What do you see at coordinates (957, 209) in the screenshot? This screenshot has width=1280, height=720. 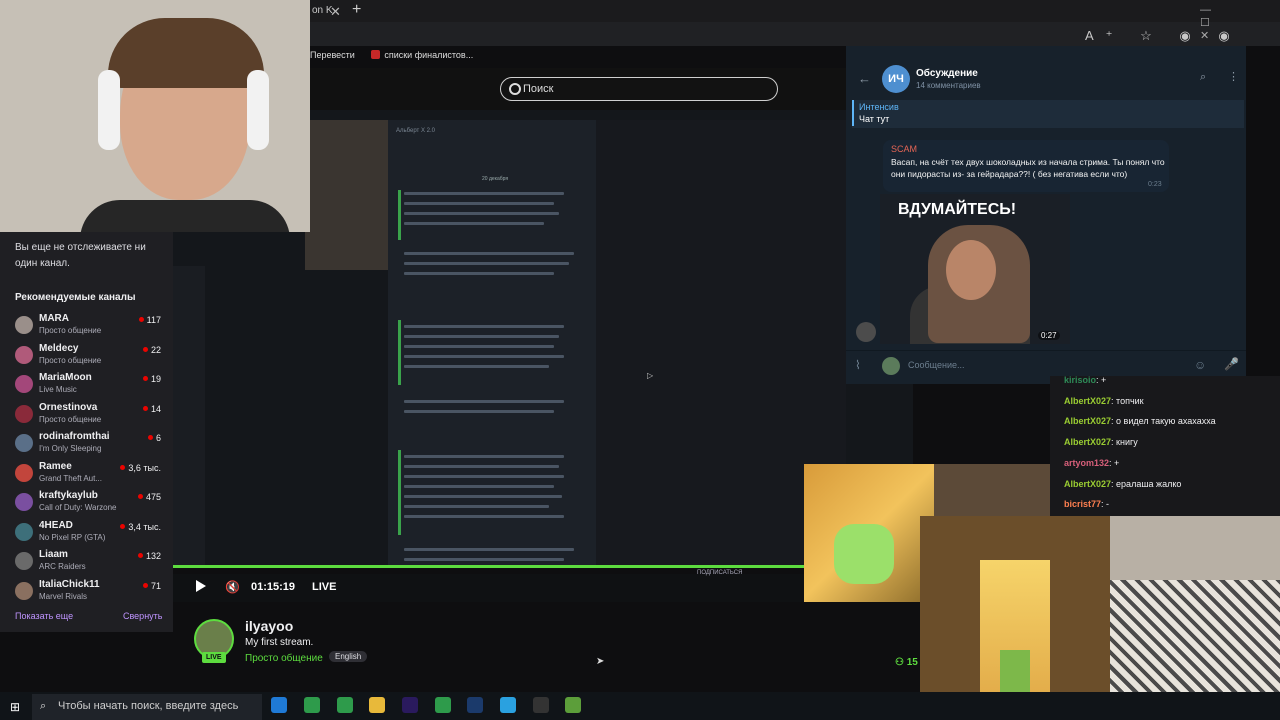 I see `video-caption: ВДУМАЙТЕСЬ!` at bounding box center [957, 209].